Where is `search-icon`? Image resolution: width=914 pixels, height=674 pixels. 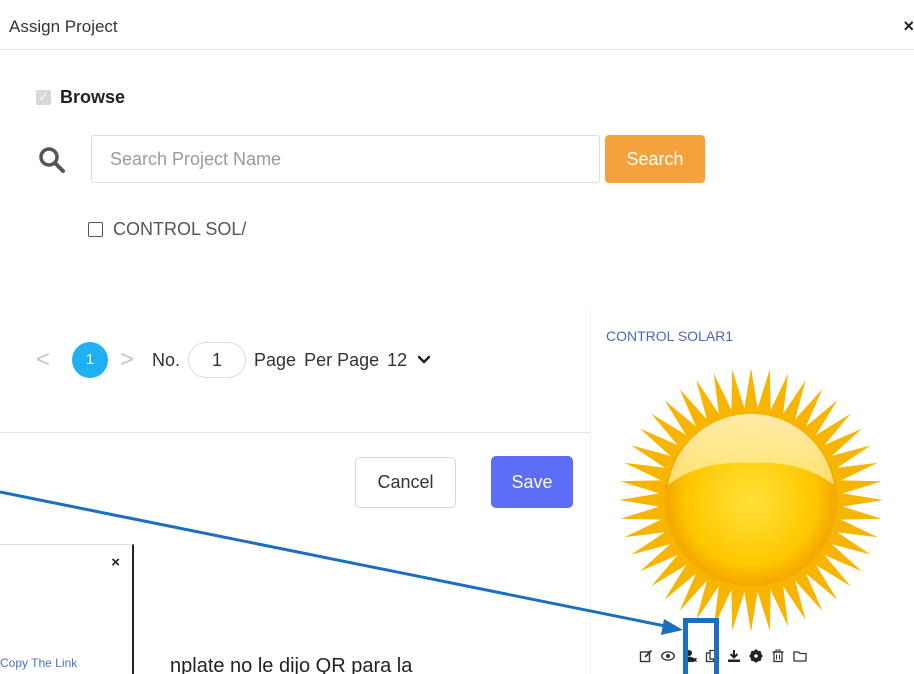
search-icon is located at coordinates (52, 160).